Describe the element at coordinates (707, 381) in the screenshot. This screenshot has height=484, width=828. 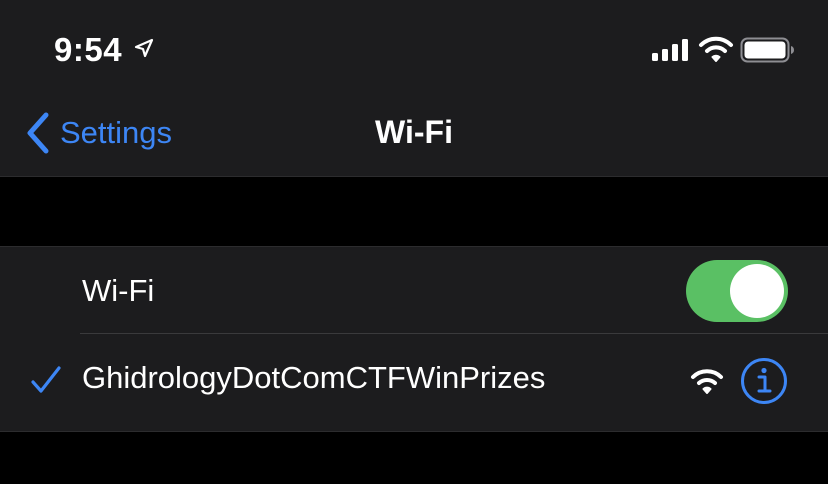
I see `wifi-strength-icon` at that location.